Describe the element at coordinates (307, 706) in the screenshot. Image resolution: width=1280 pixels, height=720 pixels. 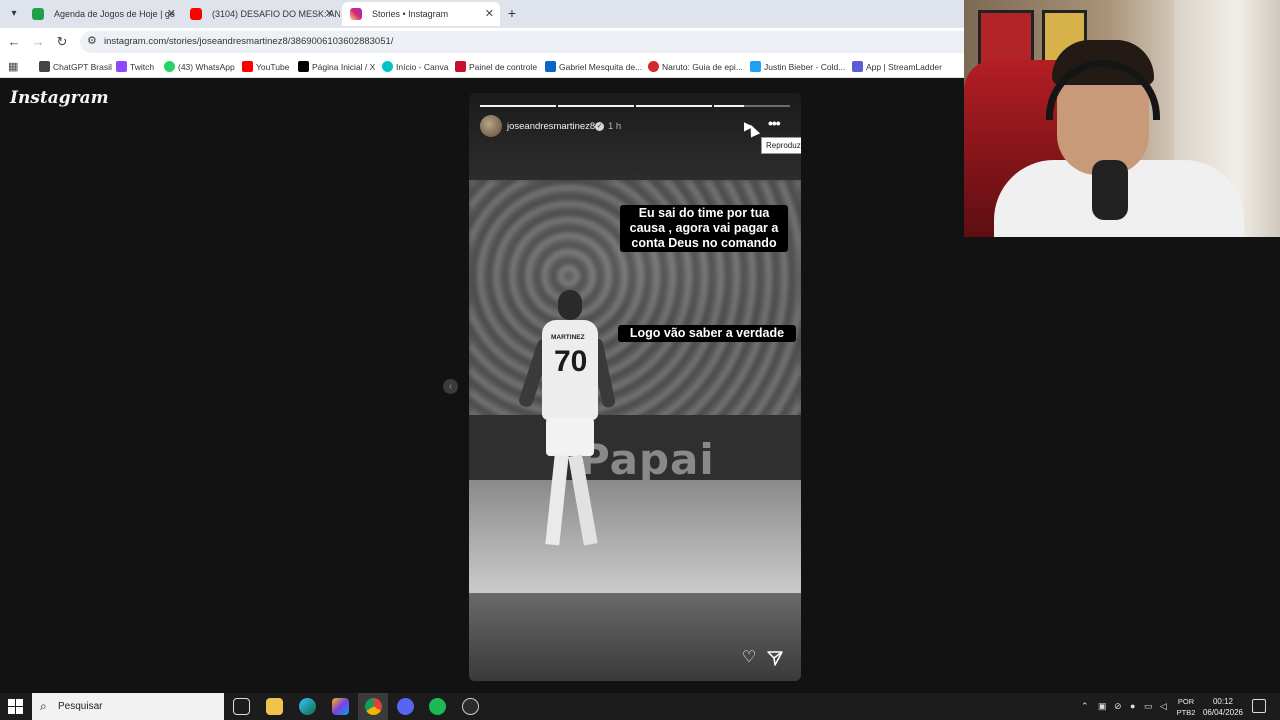
I see `edge-icon` at that location.